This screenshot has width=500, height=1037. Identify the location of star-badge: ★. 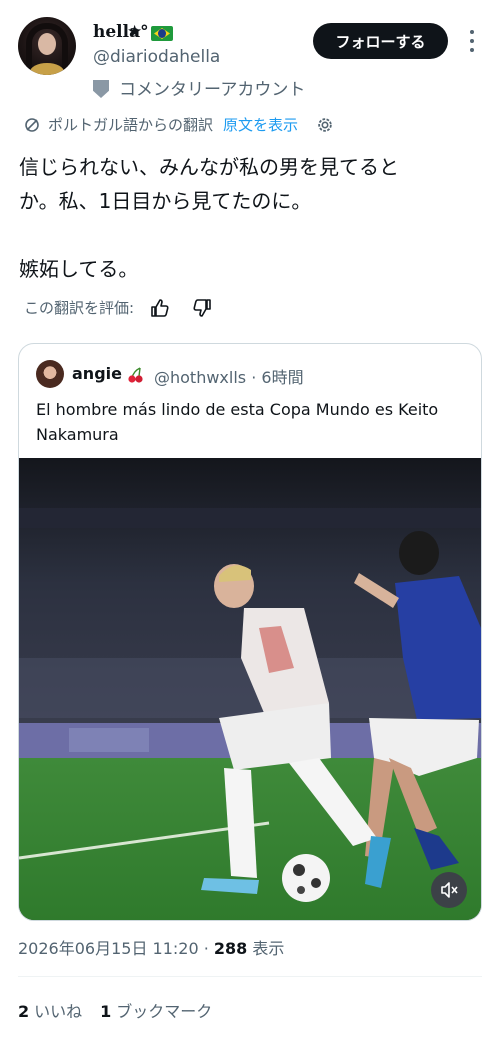
(135, 32).